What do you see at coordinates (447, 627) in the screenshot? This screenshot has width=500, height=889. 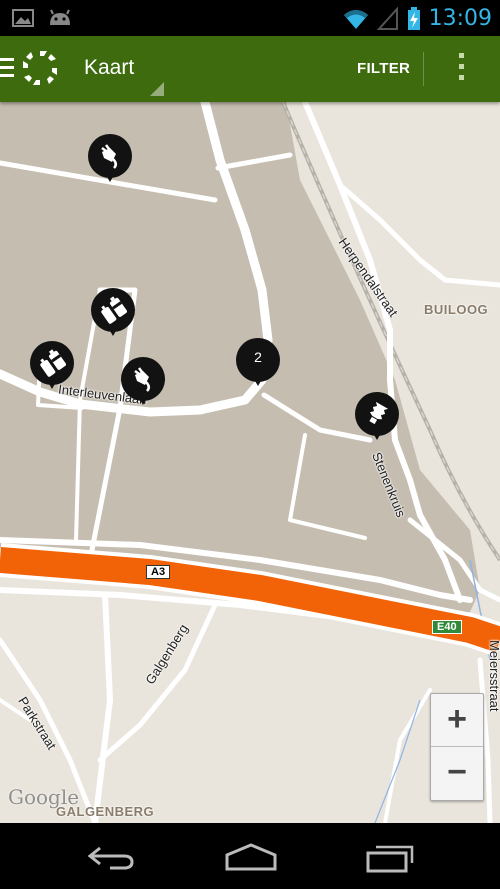 I see `road-shield-e40: E40` at bounding box center [447, 627].